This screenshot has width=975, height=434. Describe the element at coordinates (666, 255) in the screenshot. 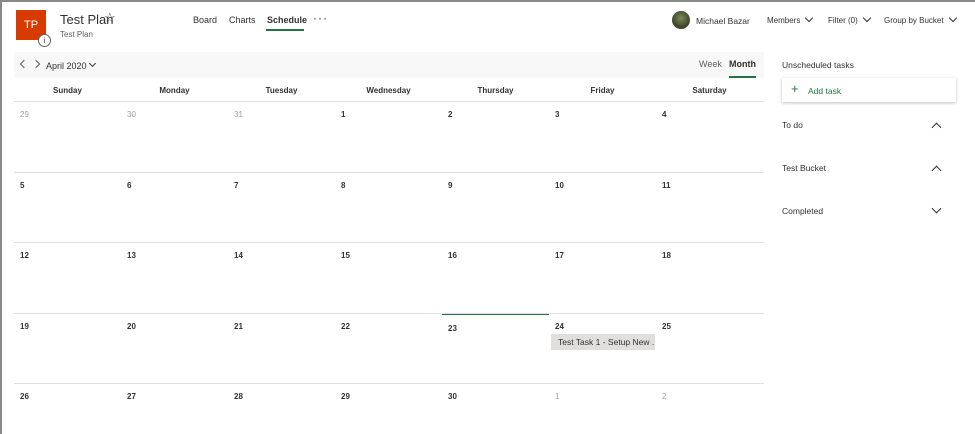

I see `day-number: 18` at that location.